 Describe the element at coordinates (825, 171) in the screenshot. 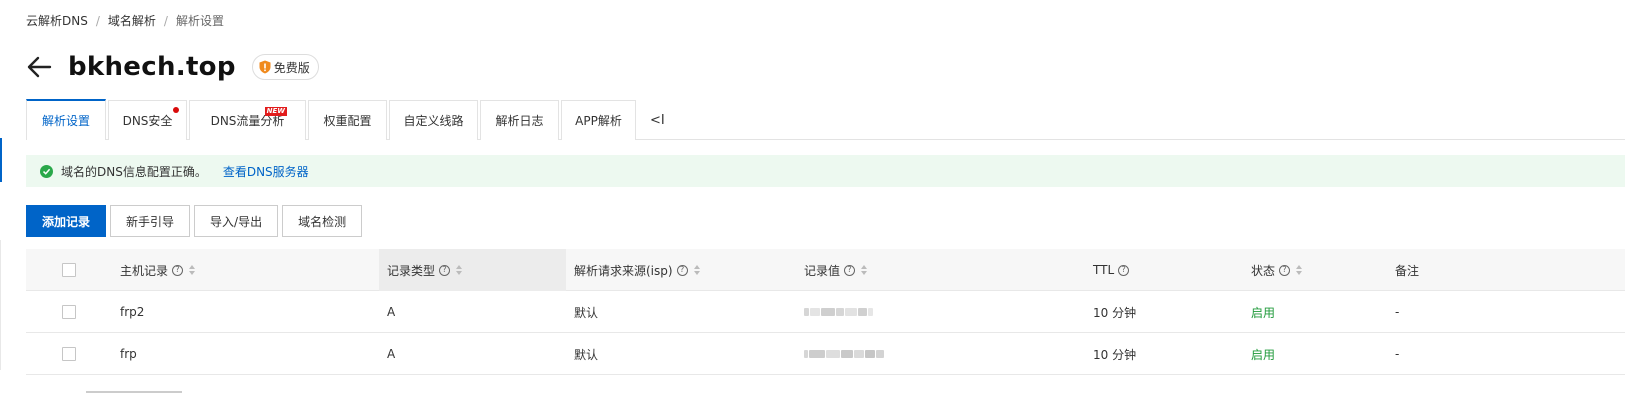

I see `dns-config-notice: 域名的DNS信息配置正确。 查看DNS服务器` at that location.